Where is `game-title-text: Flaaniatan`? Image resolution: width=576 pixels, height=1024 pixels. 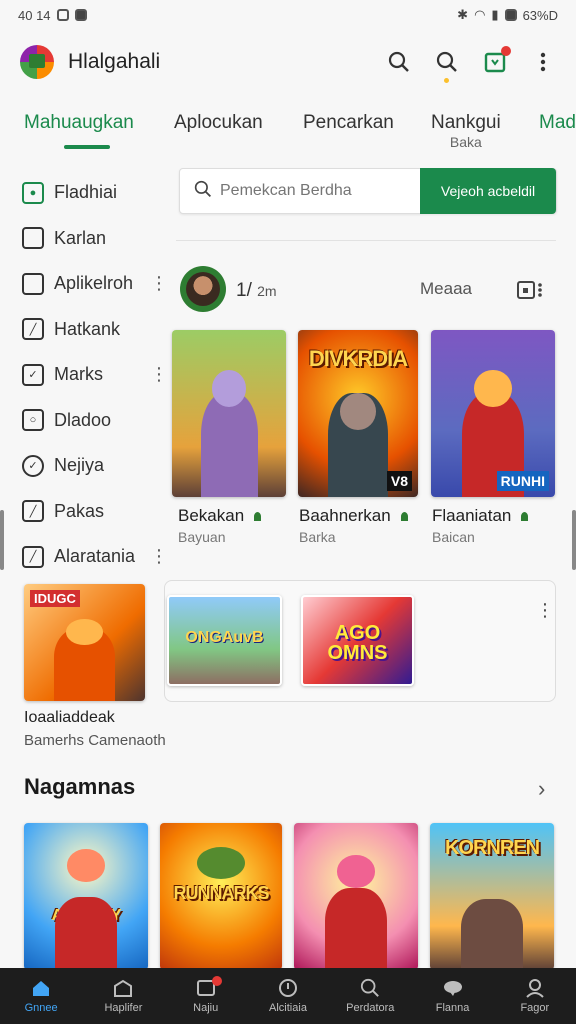
game-title-text: Flaaniatan is located at coordinates (472, 515).